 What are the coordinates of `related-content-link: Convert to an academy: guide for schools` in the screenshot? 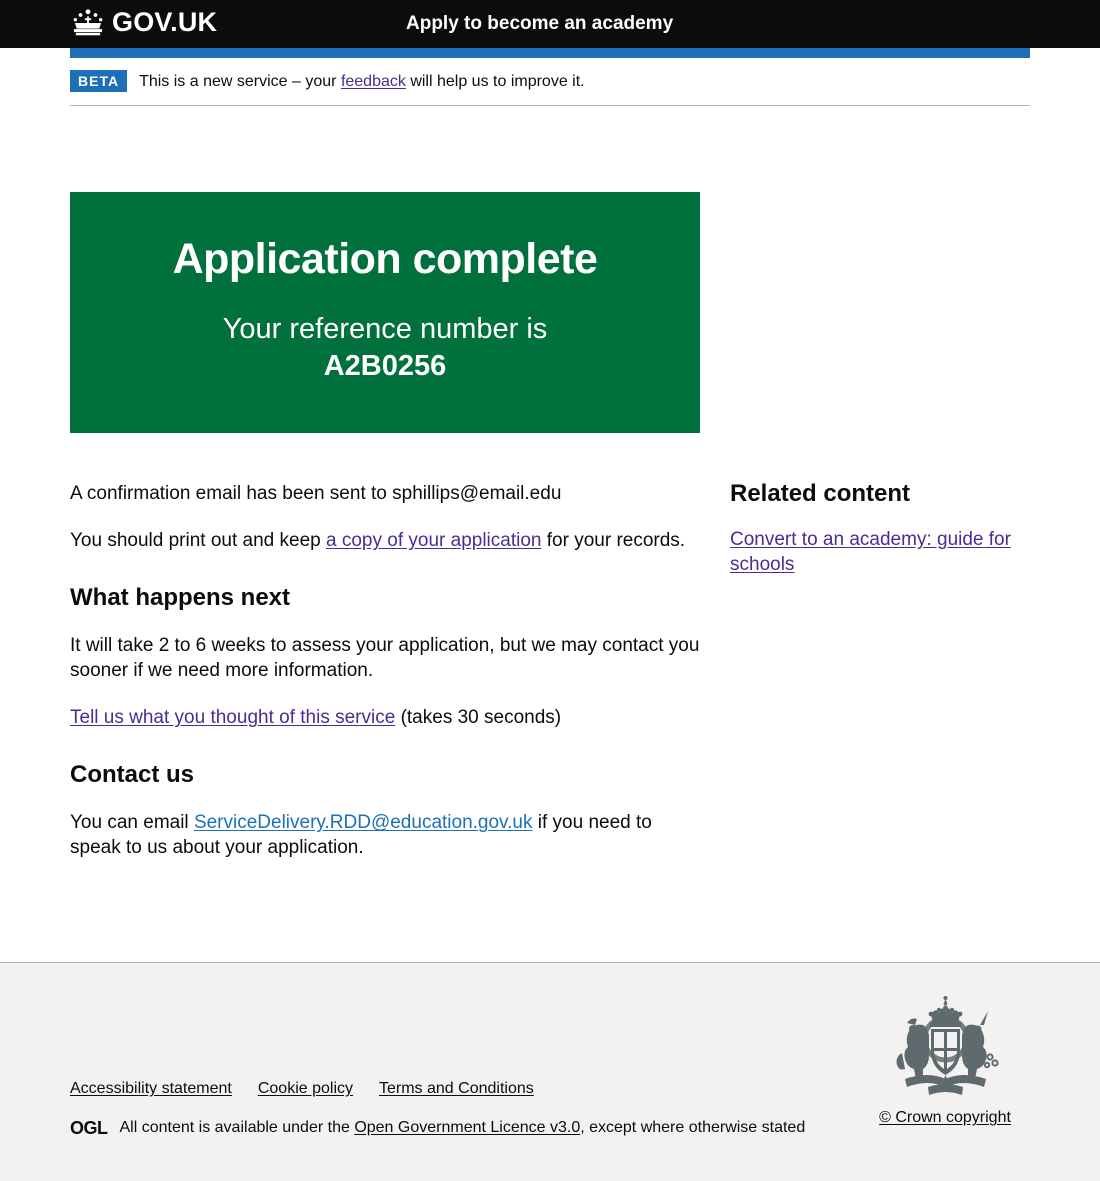 It's located at (880, 552).